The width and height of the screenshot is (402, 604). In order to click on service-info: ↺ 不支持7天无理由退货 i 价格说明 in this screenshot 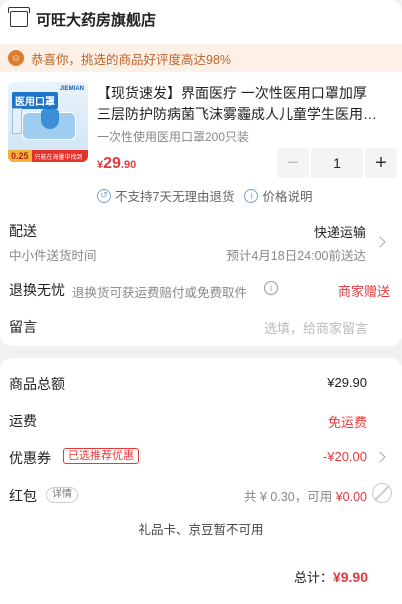, I will do `click(204, 195)`.